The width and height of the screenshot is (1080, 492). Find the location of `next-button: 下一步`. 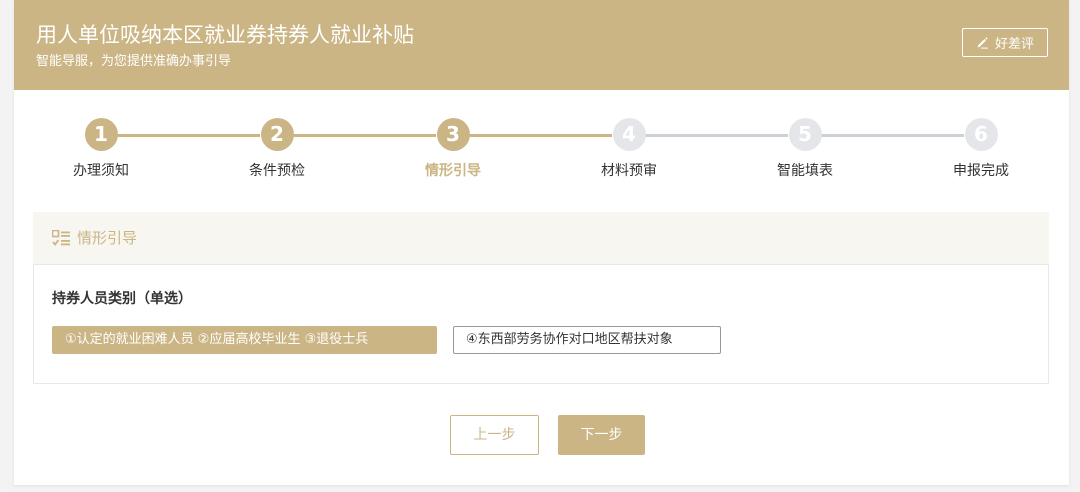

next-button: 下一步 is located at coordinates (601, 435).